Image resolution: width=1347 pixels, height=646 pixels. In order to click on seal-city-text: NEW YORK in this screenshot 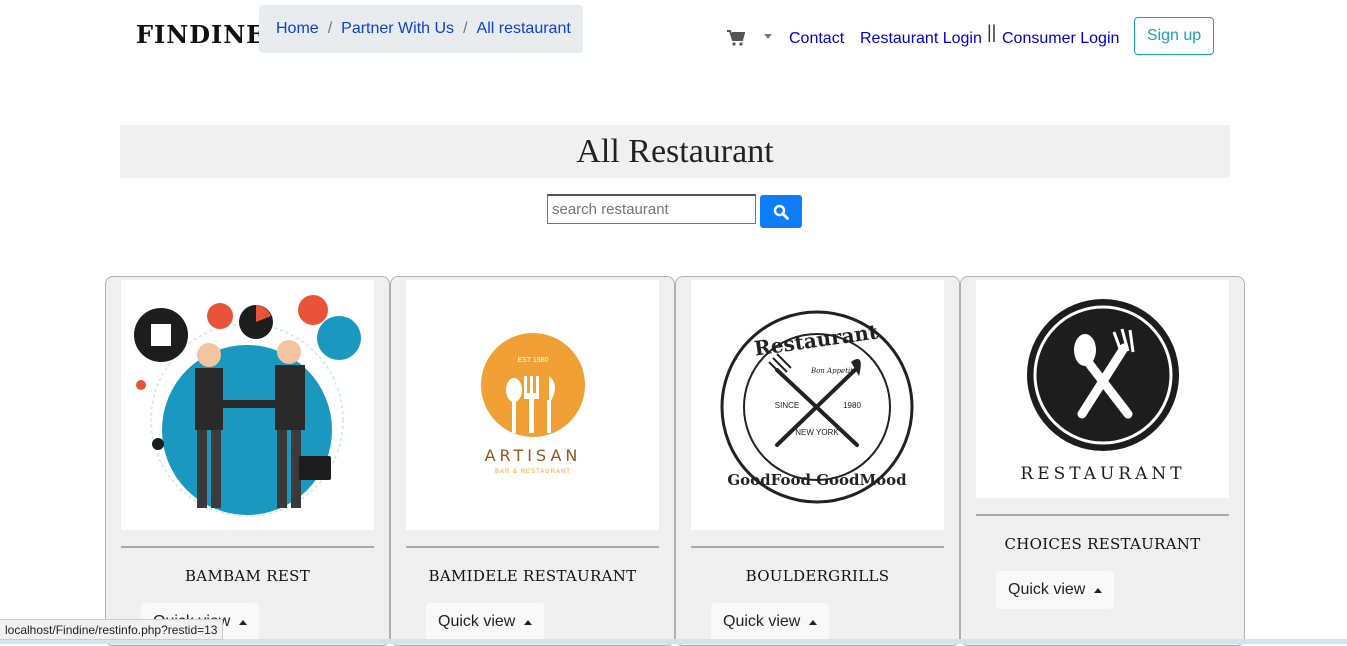, I will do `click(817, 432)`.